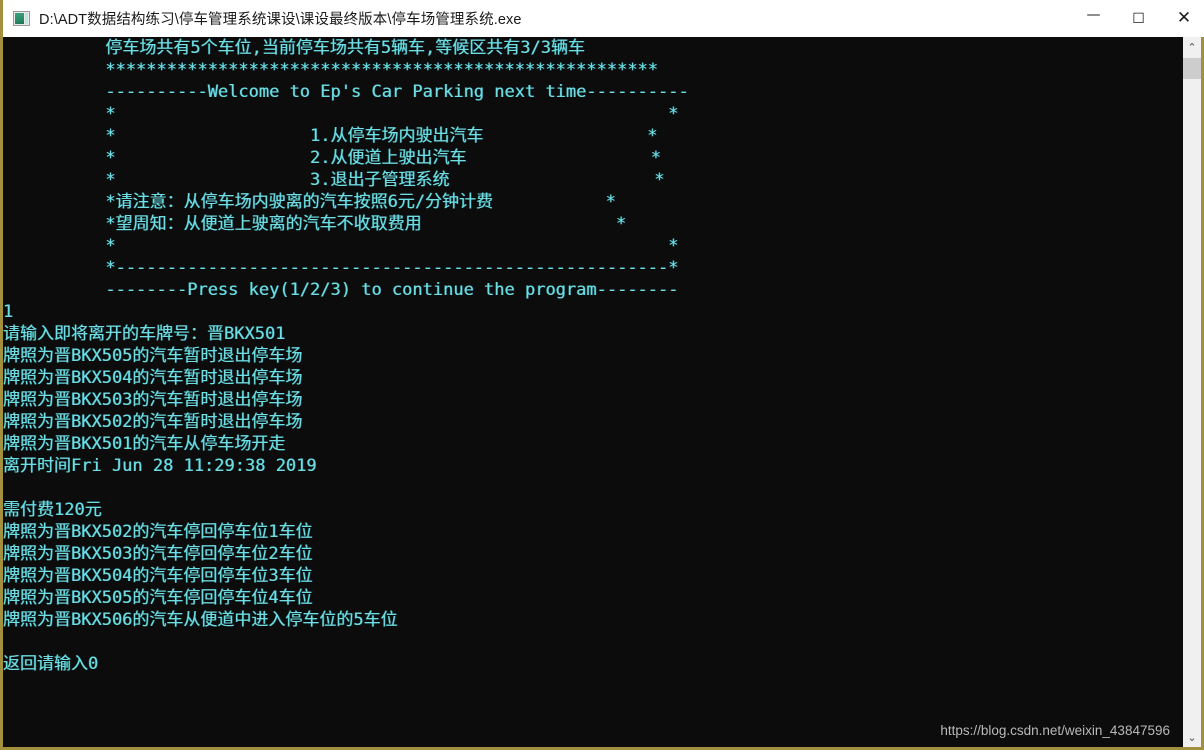 This screenshot has width=1204, height=750. Describe the element at coordinates (1055, 730) in the screenshot. I see `watermark-url: https://blog.csdn.net/weixin_43847596` at that location.